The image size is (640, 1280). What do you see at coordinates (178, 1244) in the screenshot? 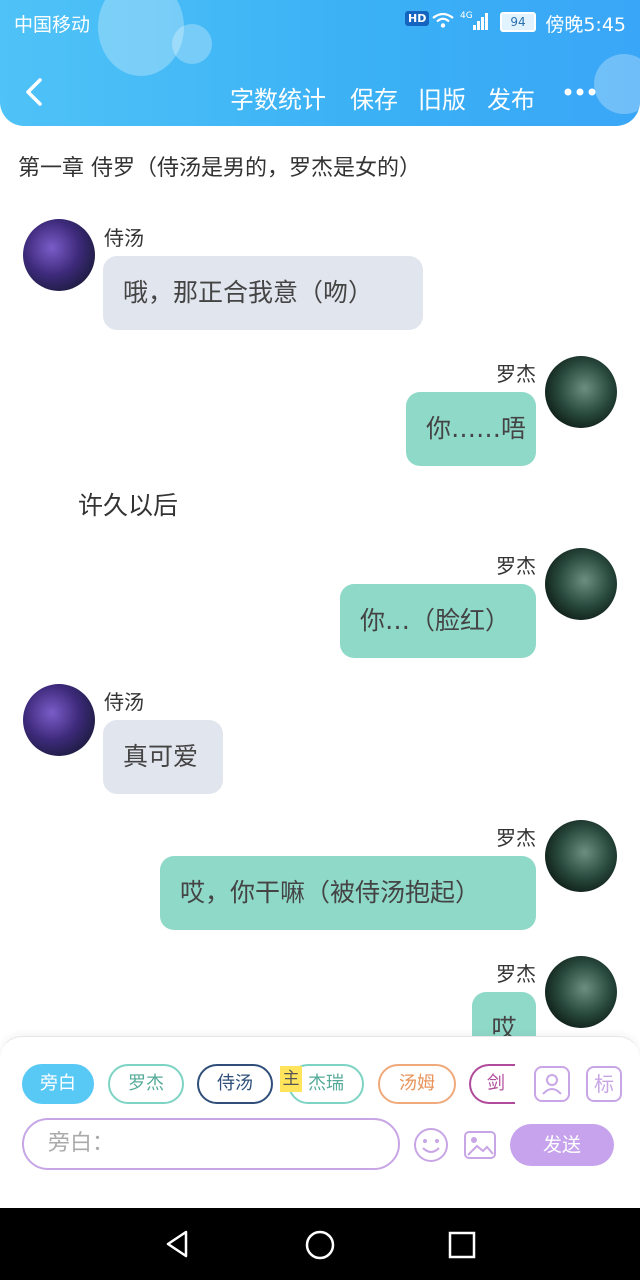
I see `nav-back-icon` at bounding box center [178, 1244].